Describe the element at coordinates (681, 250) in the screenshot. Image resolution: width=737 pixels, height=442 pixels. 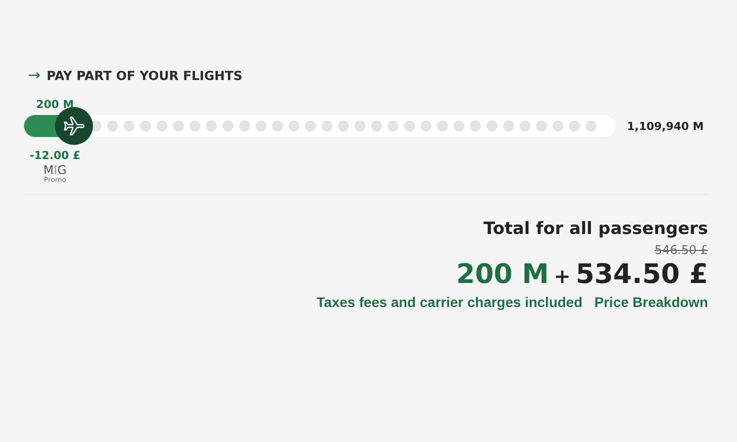
I see `old-price: 546.50 £` at that location.